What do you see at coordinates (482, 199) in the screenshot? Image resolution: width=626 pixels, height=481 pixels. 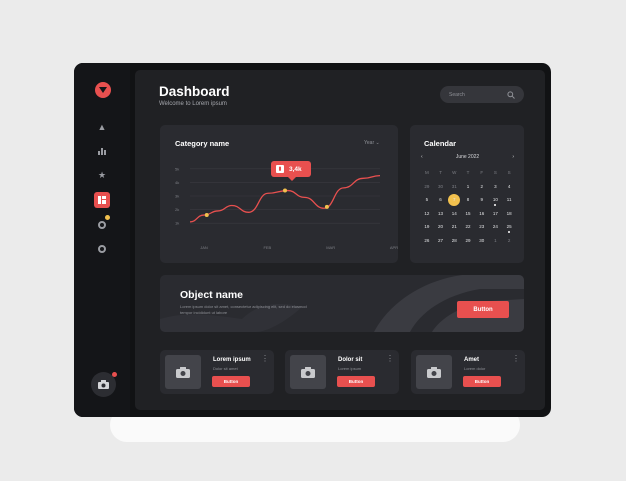 I see `calendar-day: 9` at bounding box center [482, 199].